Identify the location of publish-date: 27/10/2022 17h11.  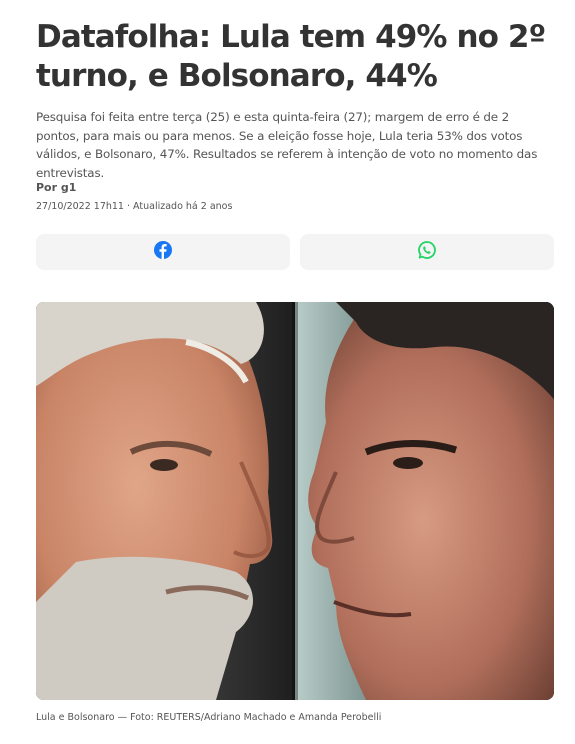
(80, 206).